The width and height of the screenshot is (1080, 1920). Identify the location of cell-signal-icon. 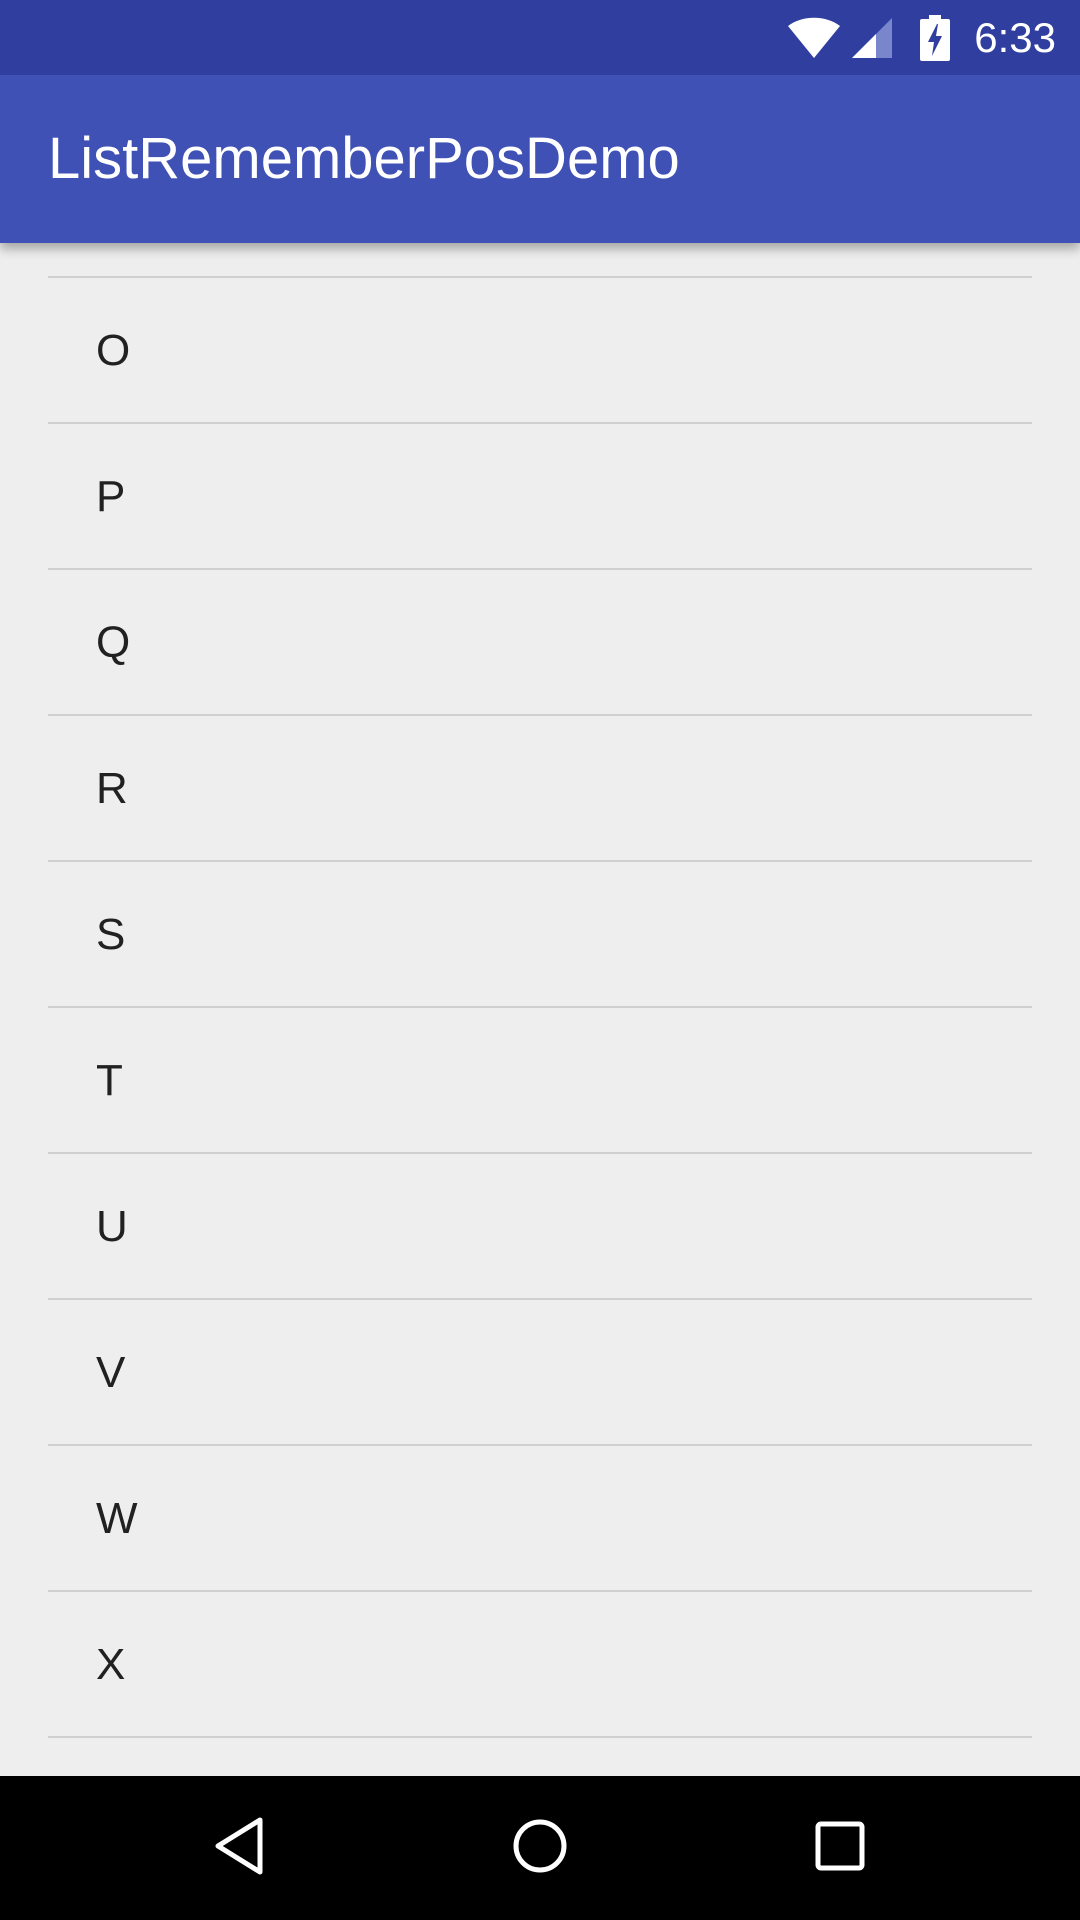
(872, 38).